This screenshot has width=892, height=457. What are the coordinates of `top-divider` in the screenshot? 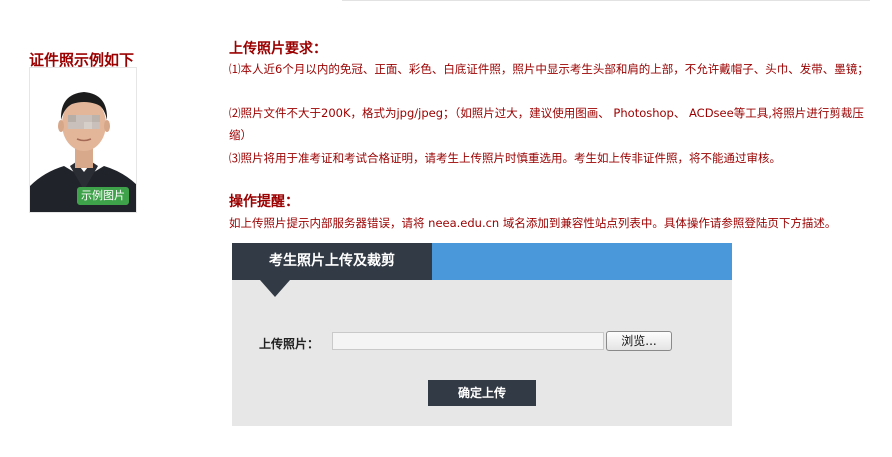 It's located at (606, 0).